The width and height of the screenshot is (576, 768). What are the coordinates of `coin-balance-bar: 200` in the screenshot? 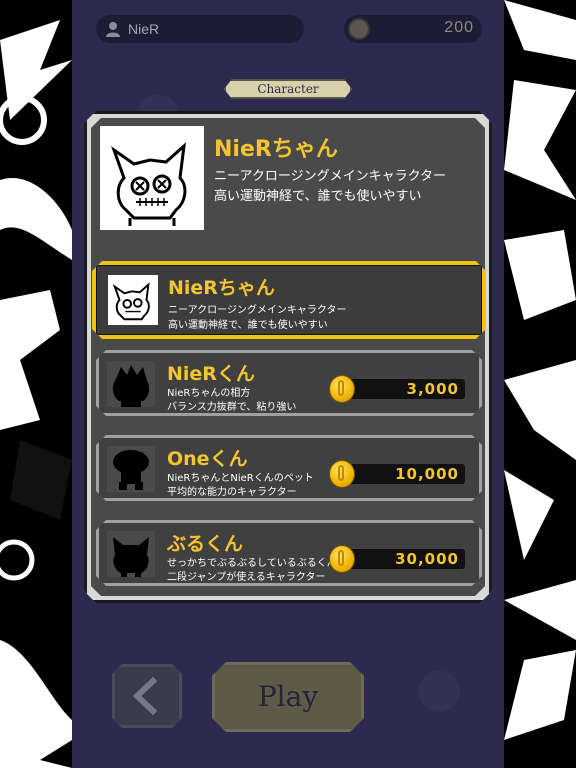 It's located at (413, 29).